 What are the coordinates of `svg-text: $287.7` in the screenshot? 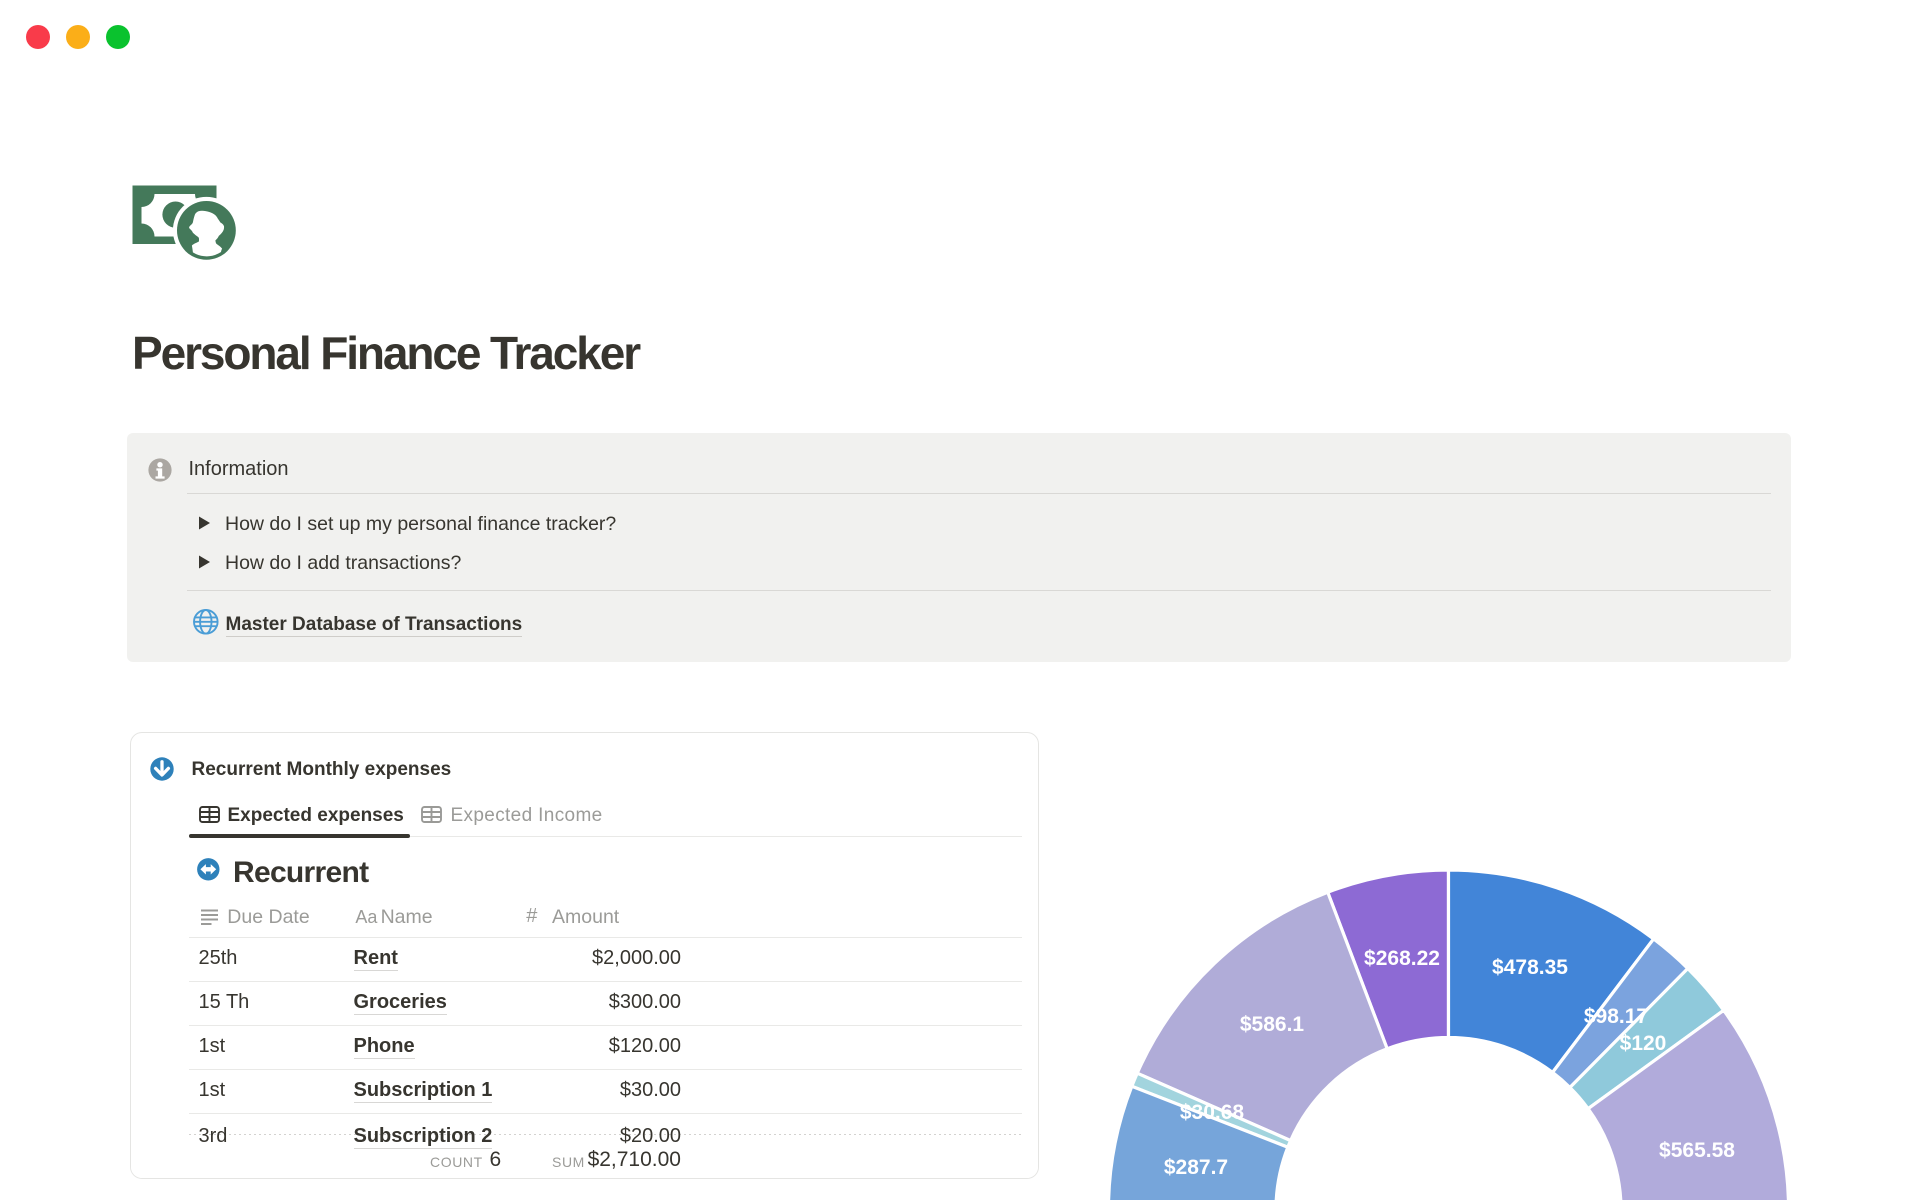 It's located at (1196, 1167).